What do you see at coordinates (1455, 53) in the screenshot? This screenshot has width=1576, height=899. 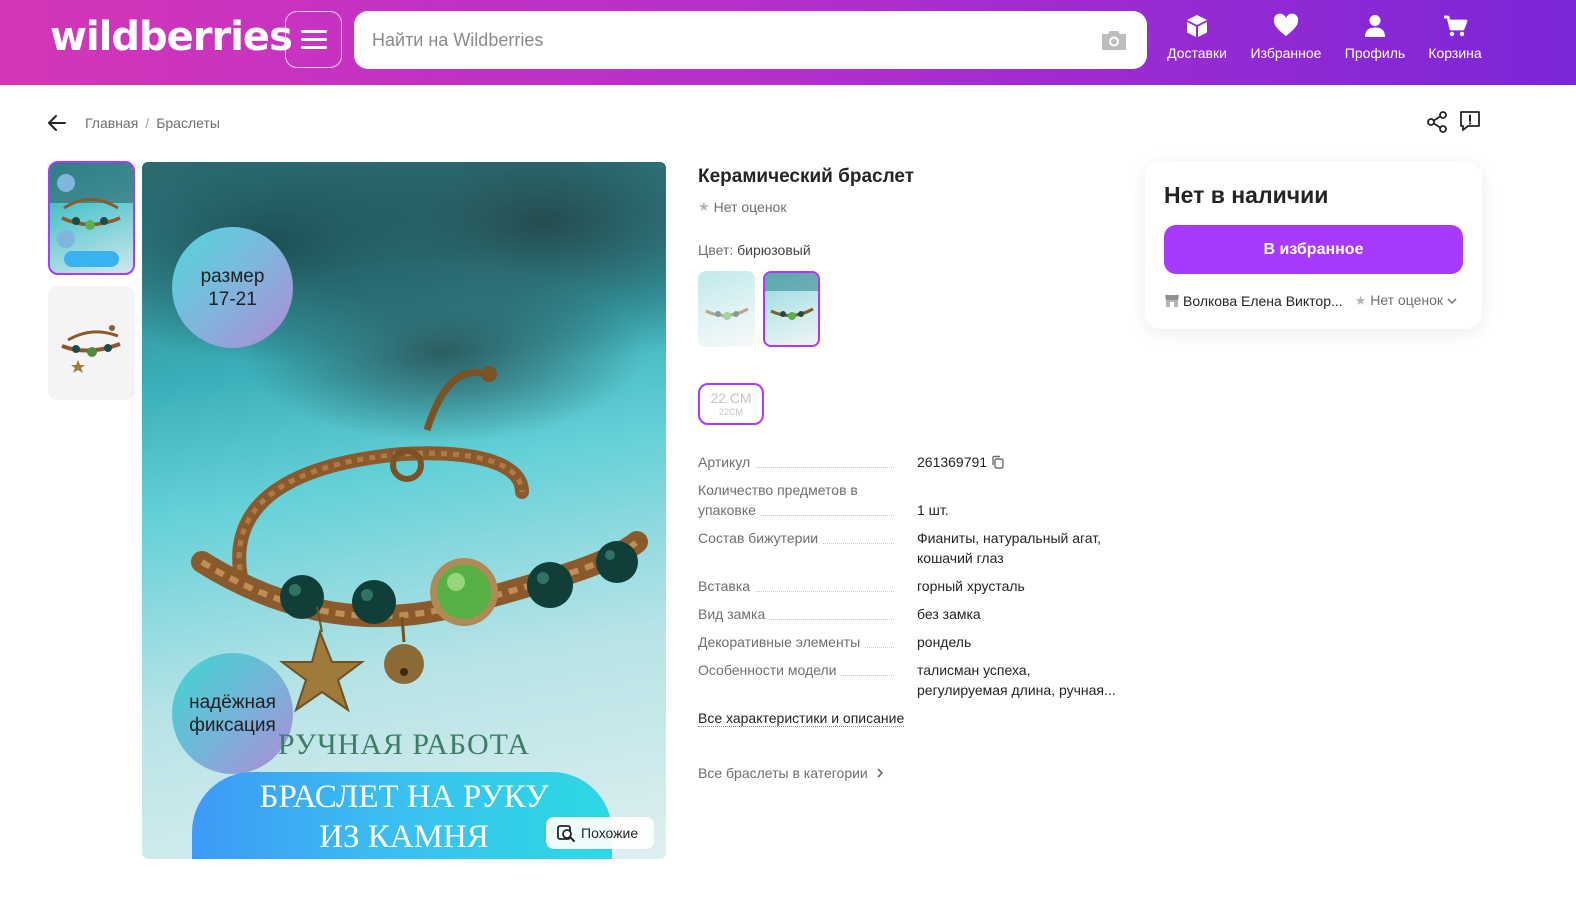 I see `nav-cart-label: Корзина` at bounding box center [1455, 53].